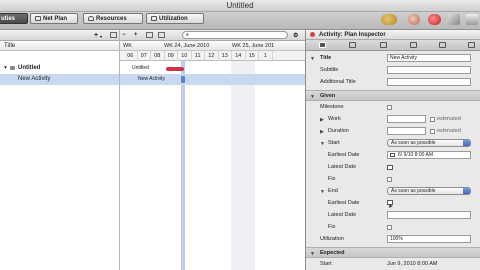  Describe the element at coordinates (334, 119) in the screenshot. I see `work-label: Work` at that location.